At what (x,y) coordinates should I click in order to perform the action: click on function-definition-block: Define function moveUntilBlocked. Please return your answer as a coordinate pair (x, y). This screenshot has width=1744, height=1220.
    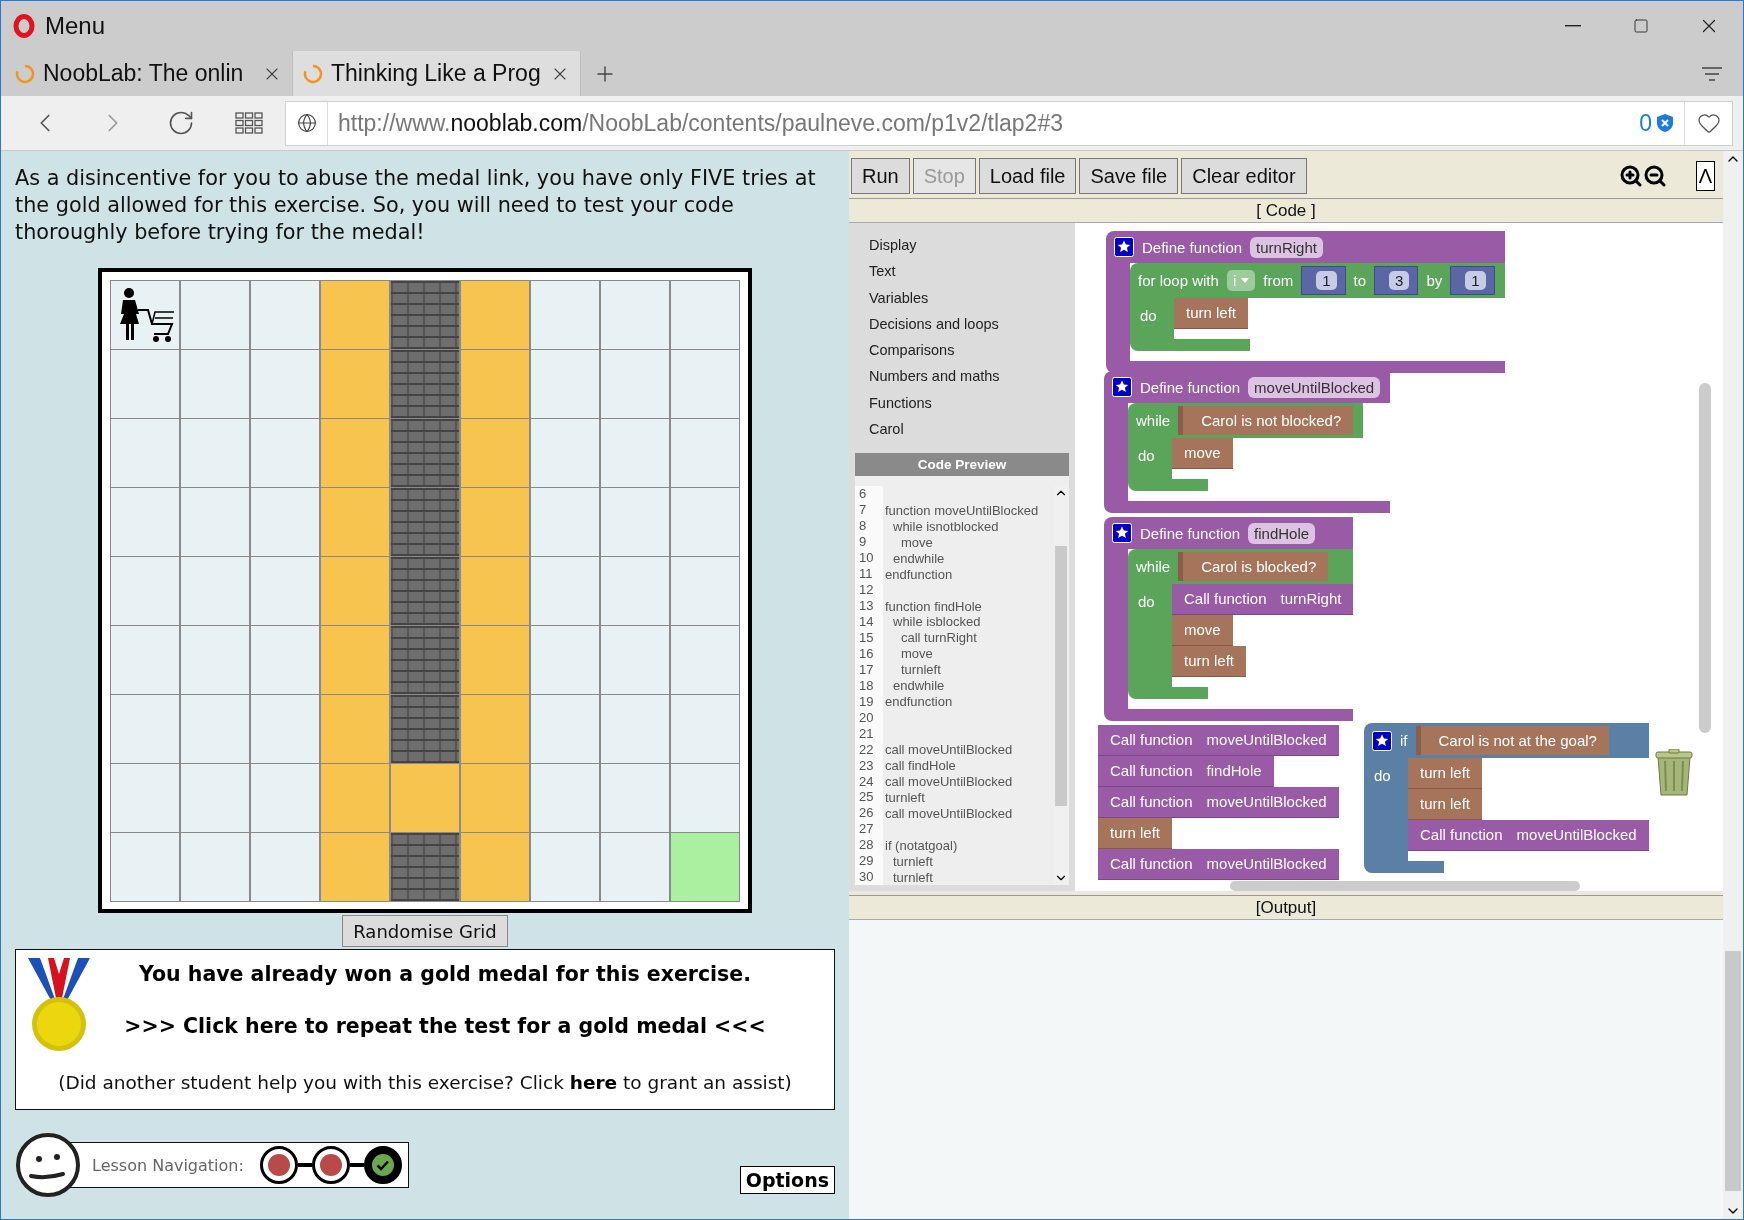
    Looking at the image, I should click on (1247, 387).